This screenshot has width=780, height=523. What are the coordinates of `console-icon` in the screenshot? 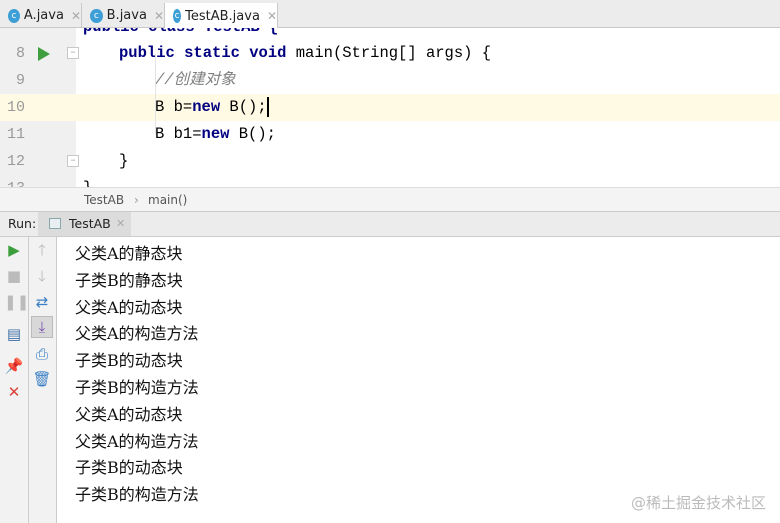 It's located at (55, 223).